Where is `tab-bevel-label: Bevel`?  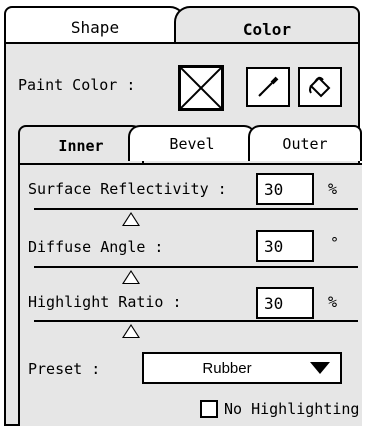 tab-bevel-label: Bevel is located at coordinates (192, 144).